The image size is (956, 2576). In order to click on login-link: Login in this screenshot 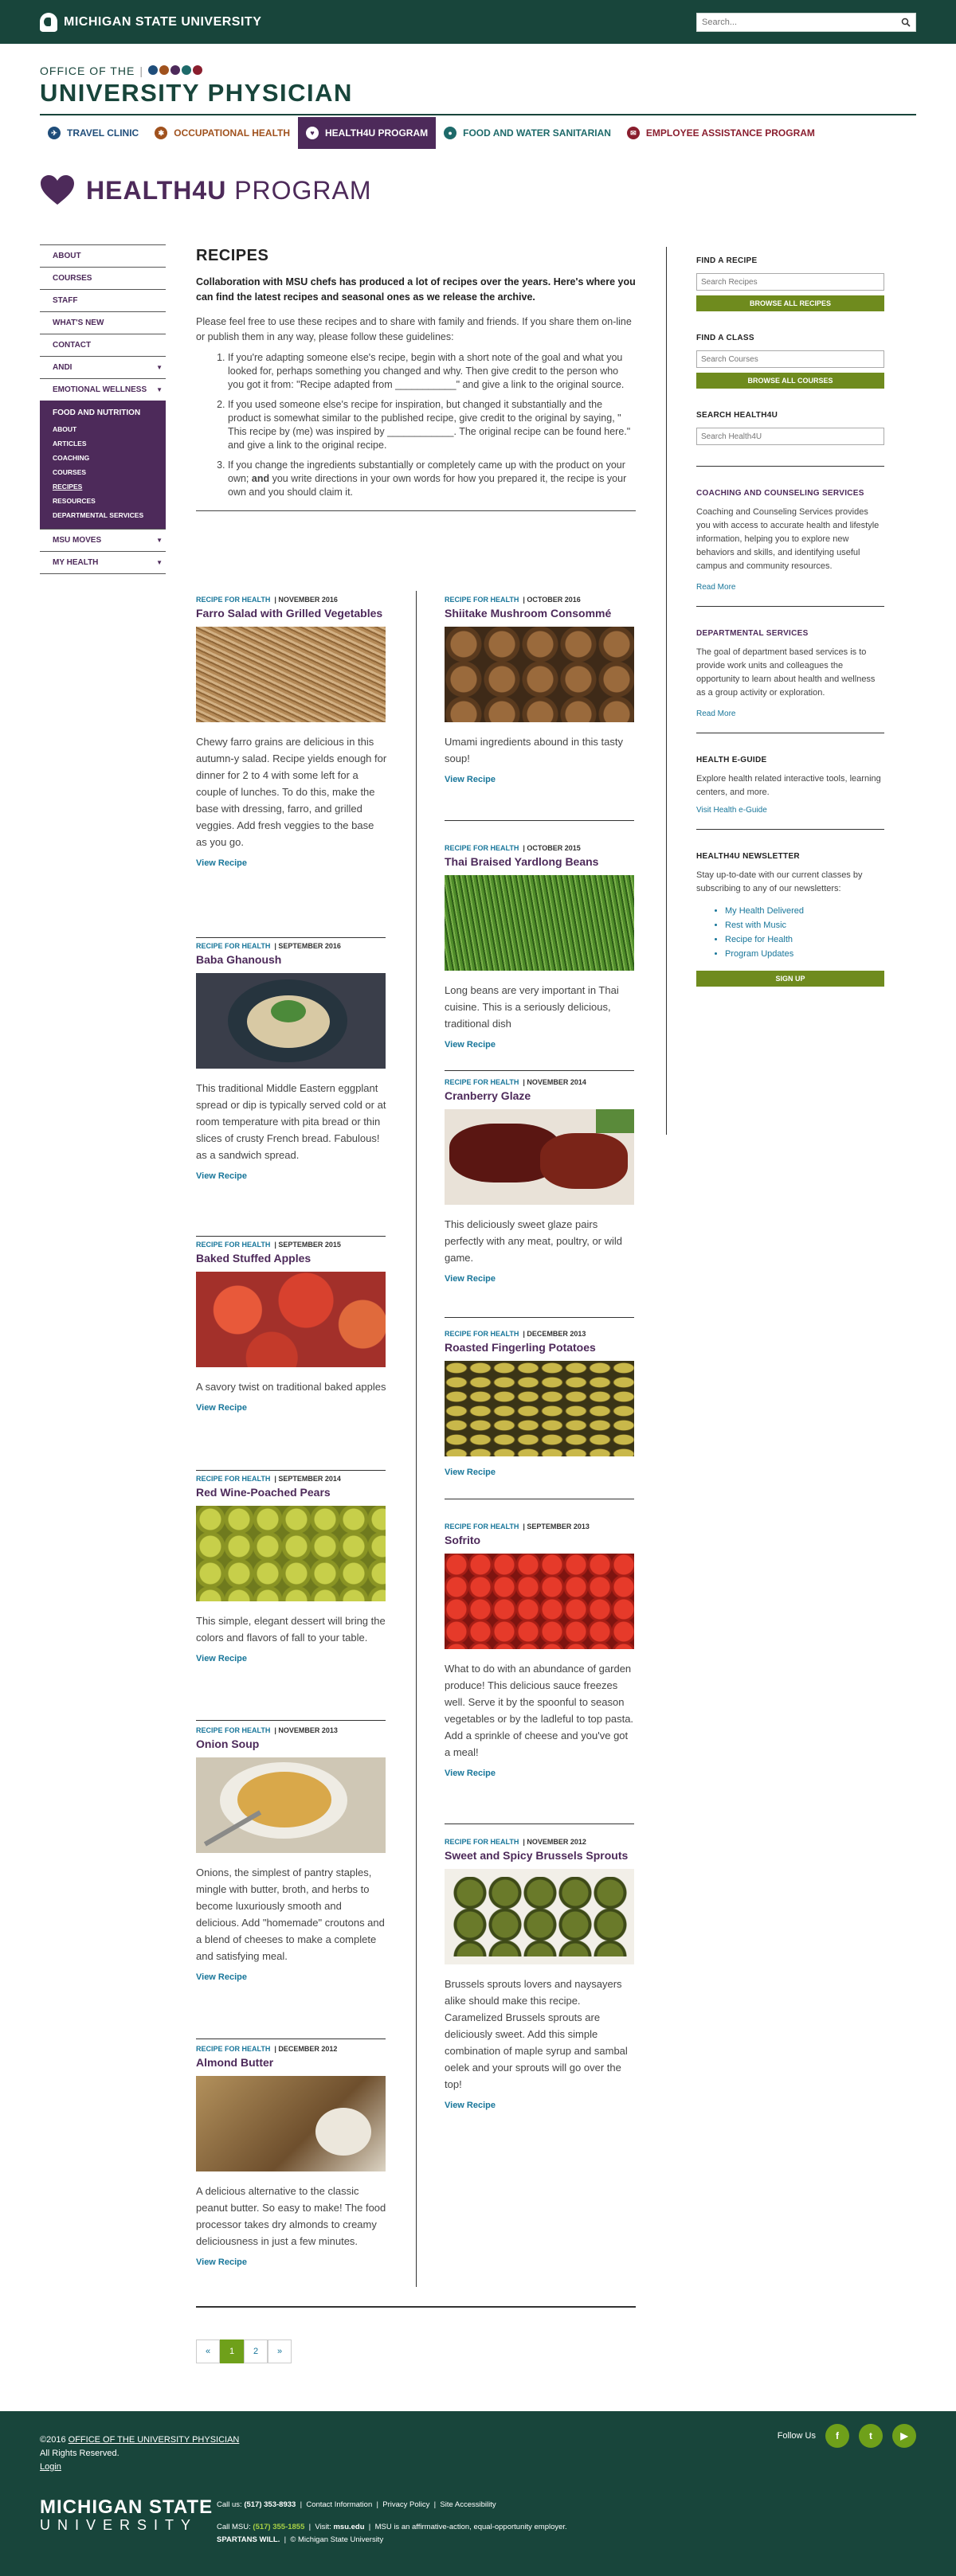, I will do `click(50, 2467)`.